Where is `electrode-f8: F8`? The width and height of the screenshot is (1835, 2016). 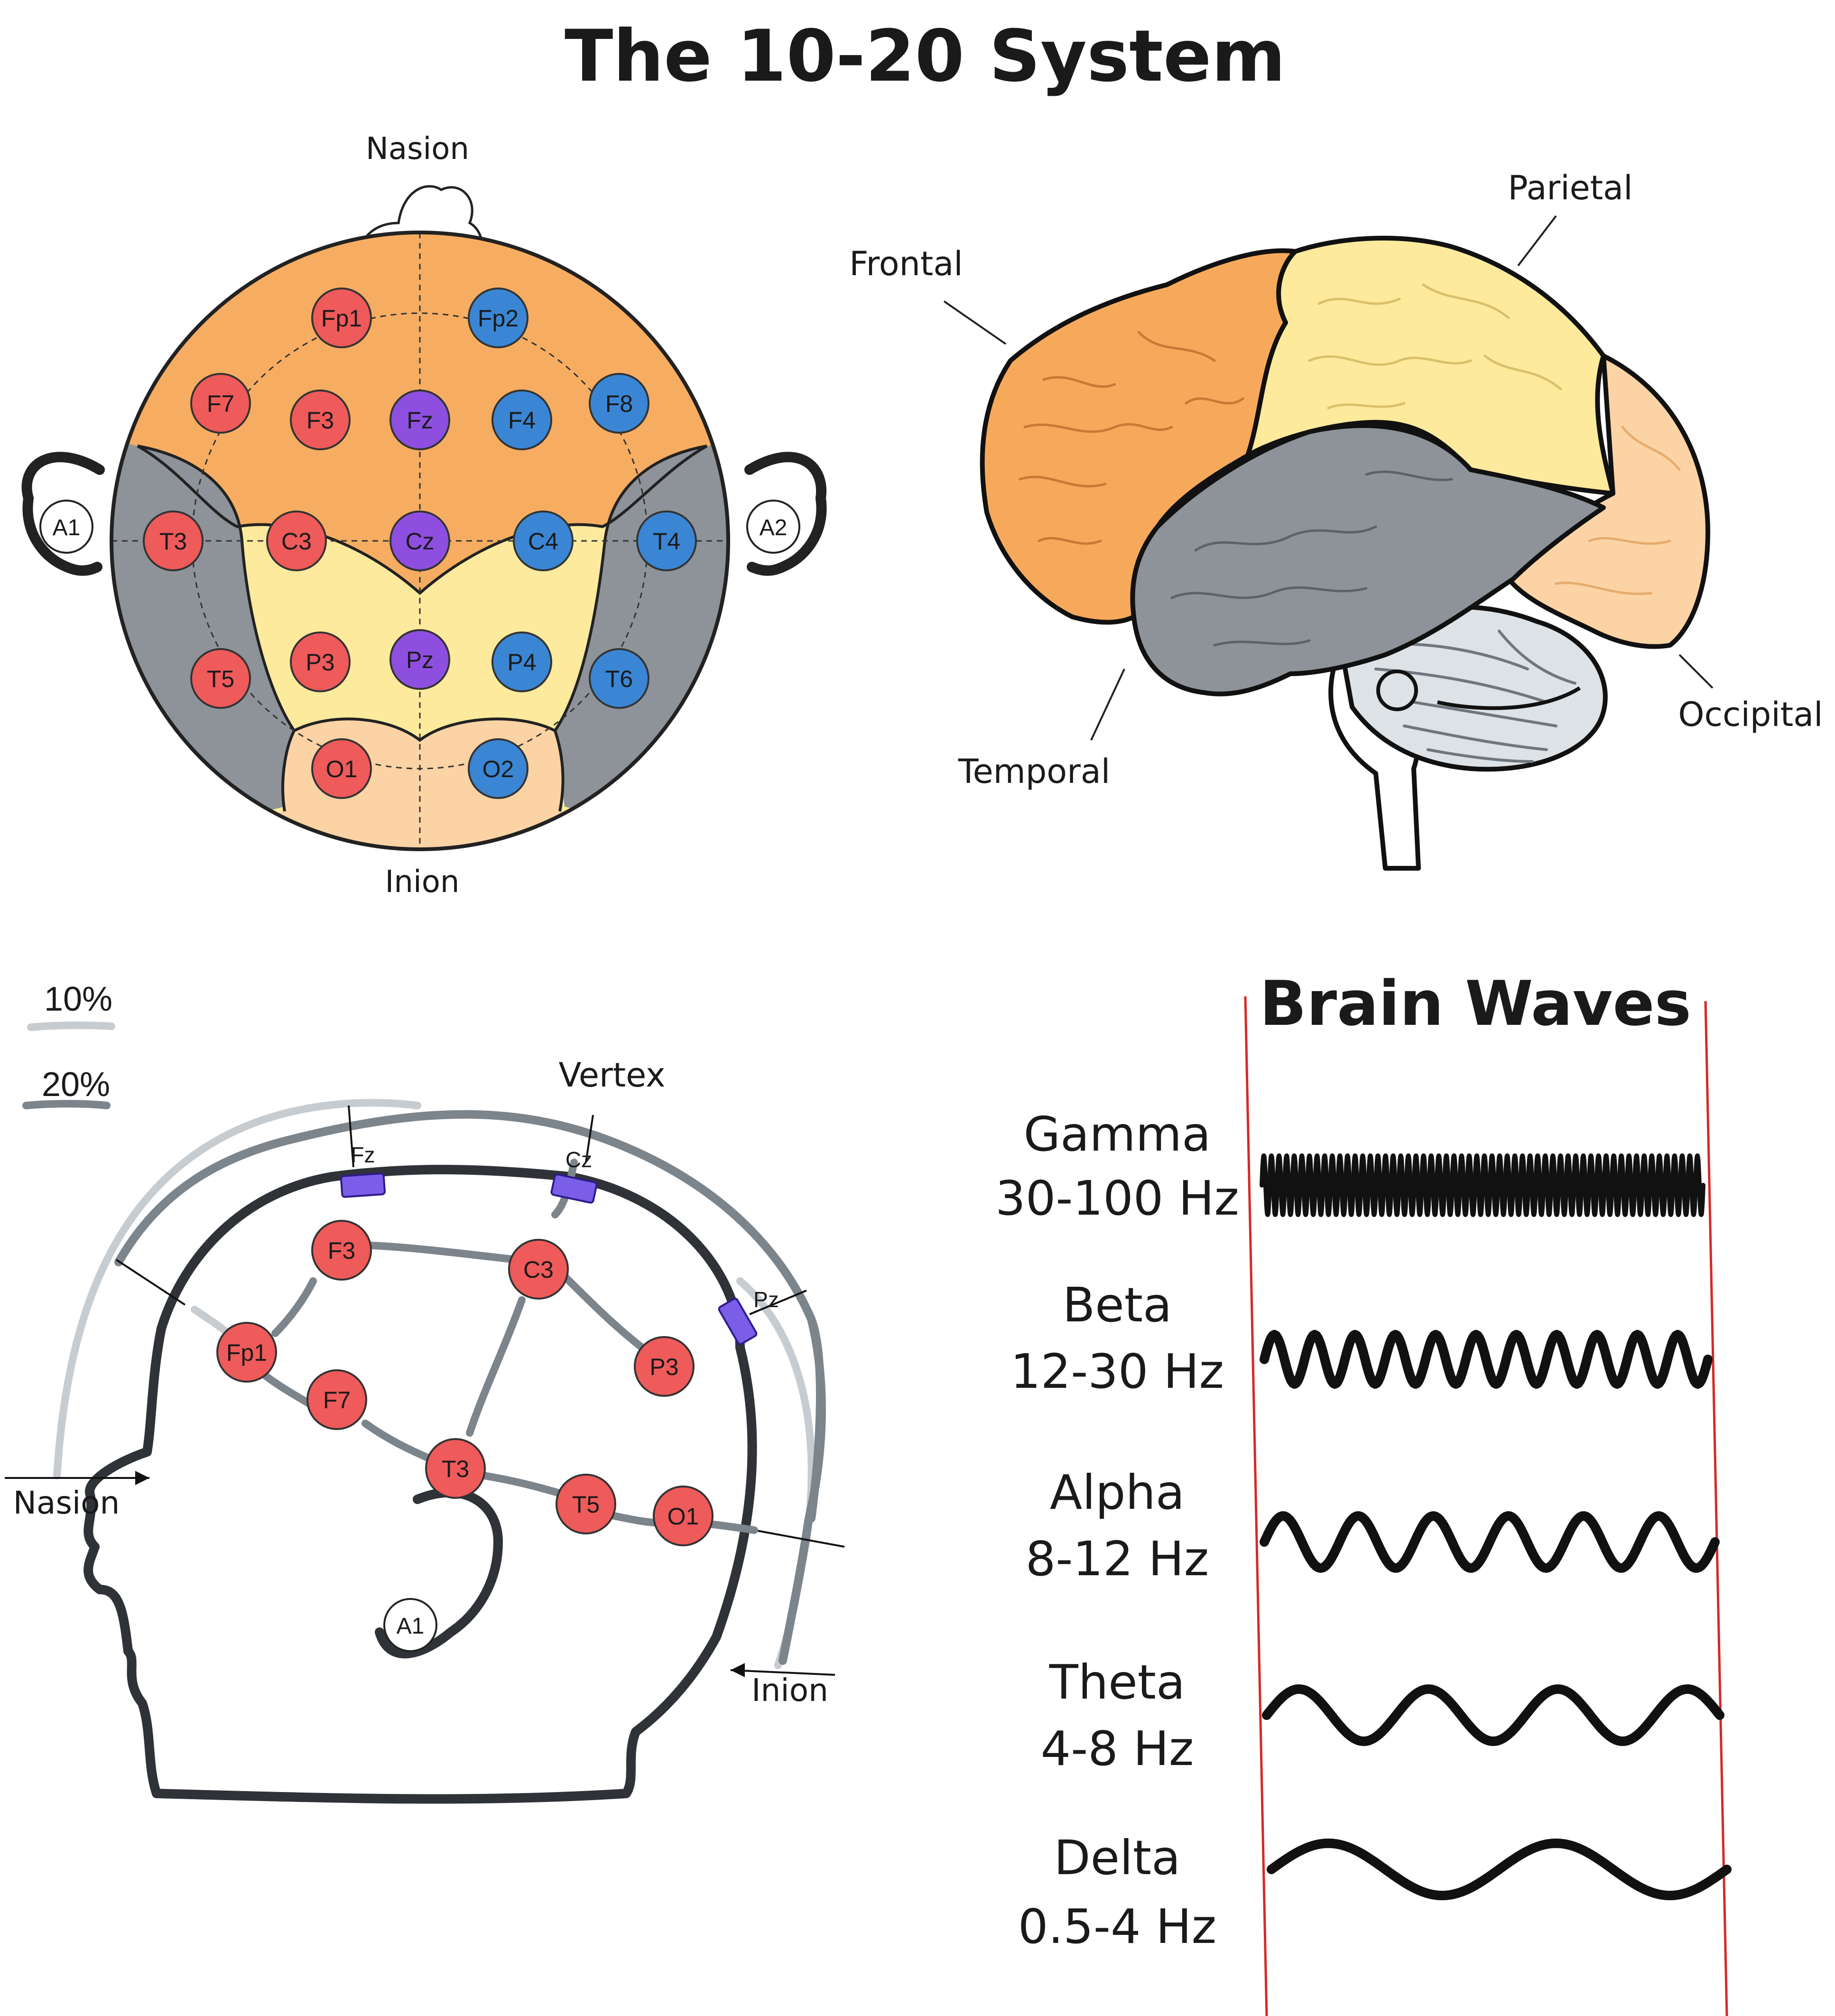
electrode-f8: F8 is located at coordinates (619, 403).